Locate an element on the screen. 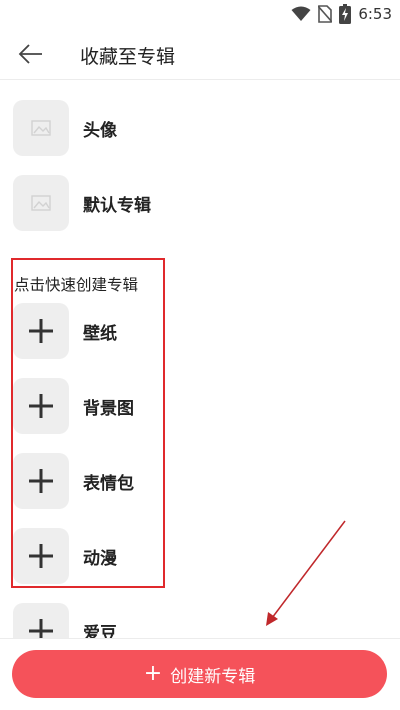 This screenshot has width=400, height=710. back-button is located at coordinates (30, 54).